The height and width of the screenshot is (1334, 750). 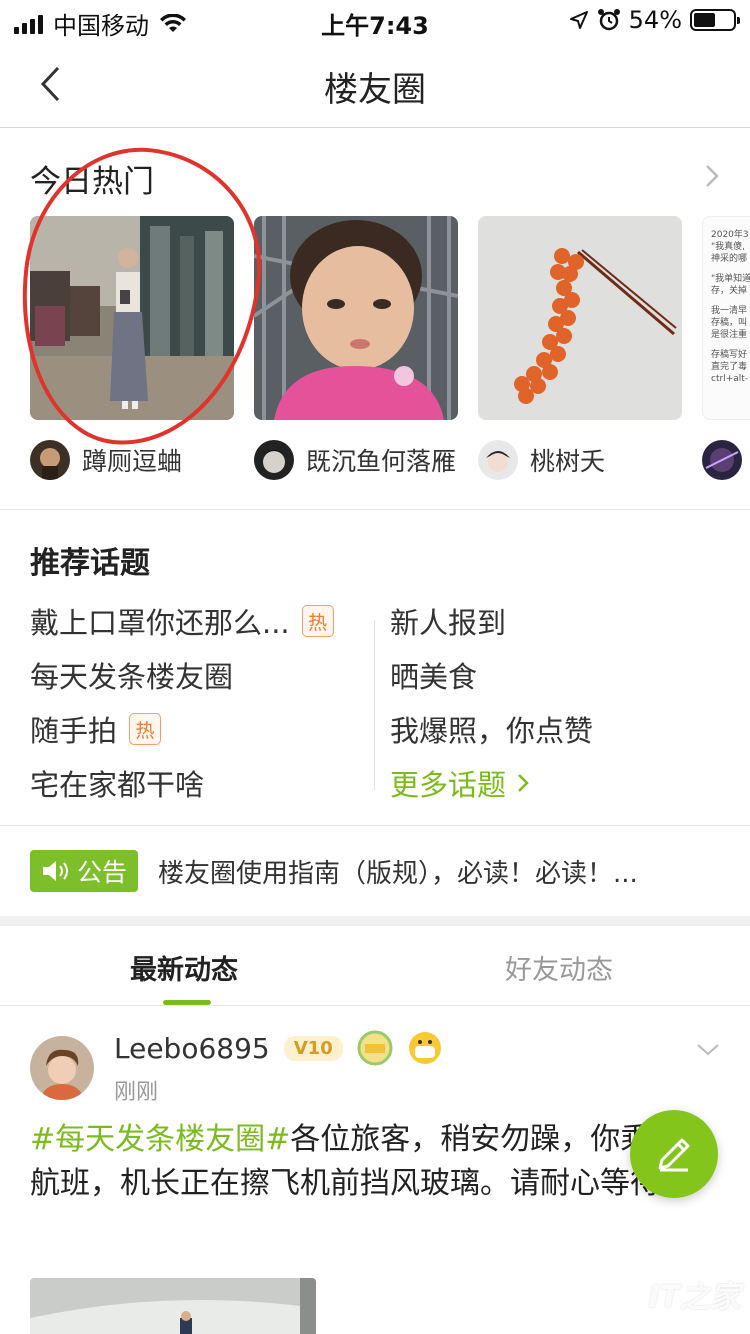 I want to click on battery-icon, so click(x=715, y=20).